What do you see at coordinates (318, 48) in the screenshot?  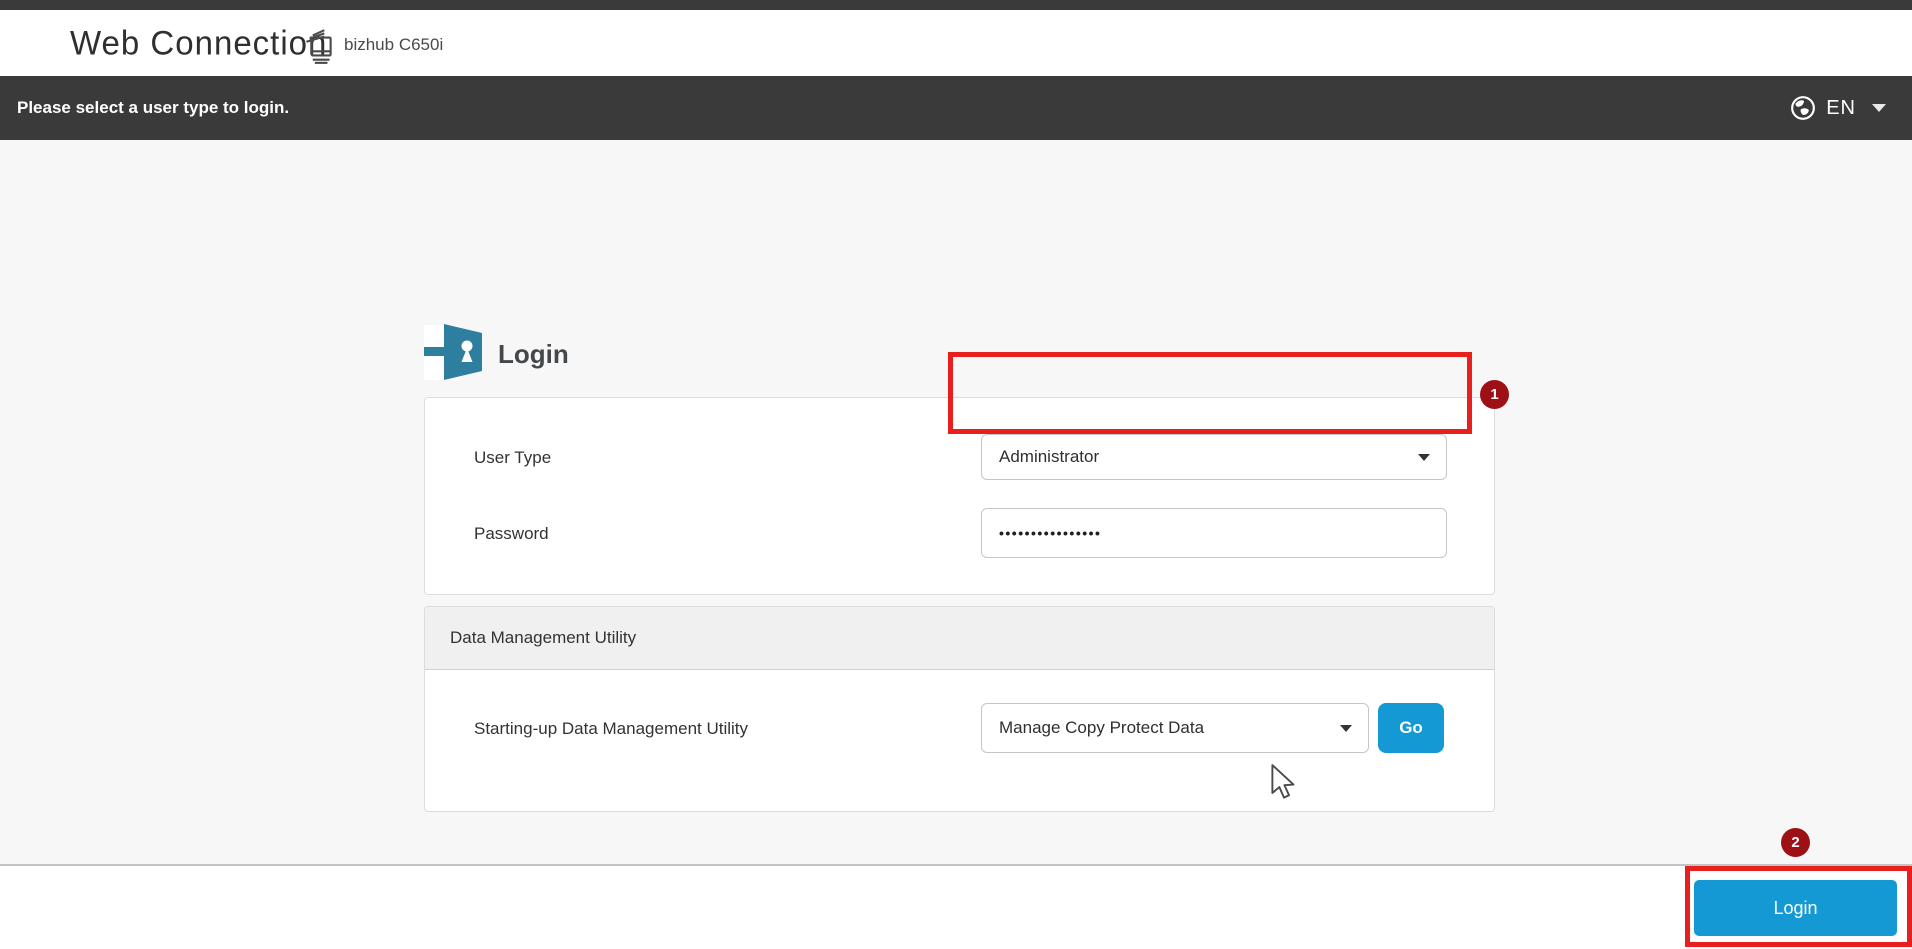 I see `printer-icon` at bounding box center [318, 48].